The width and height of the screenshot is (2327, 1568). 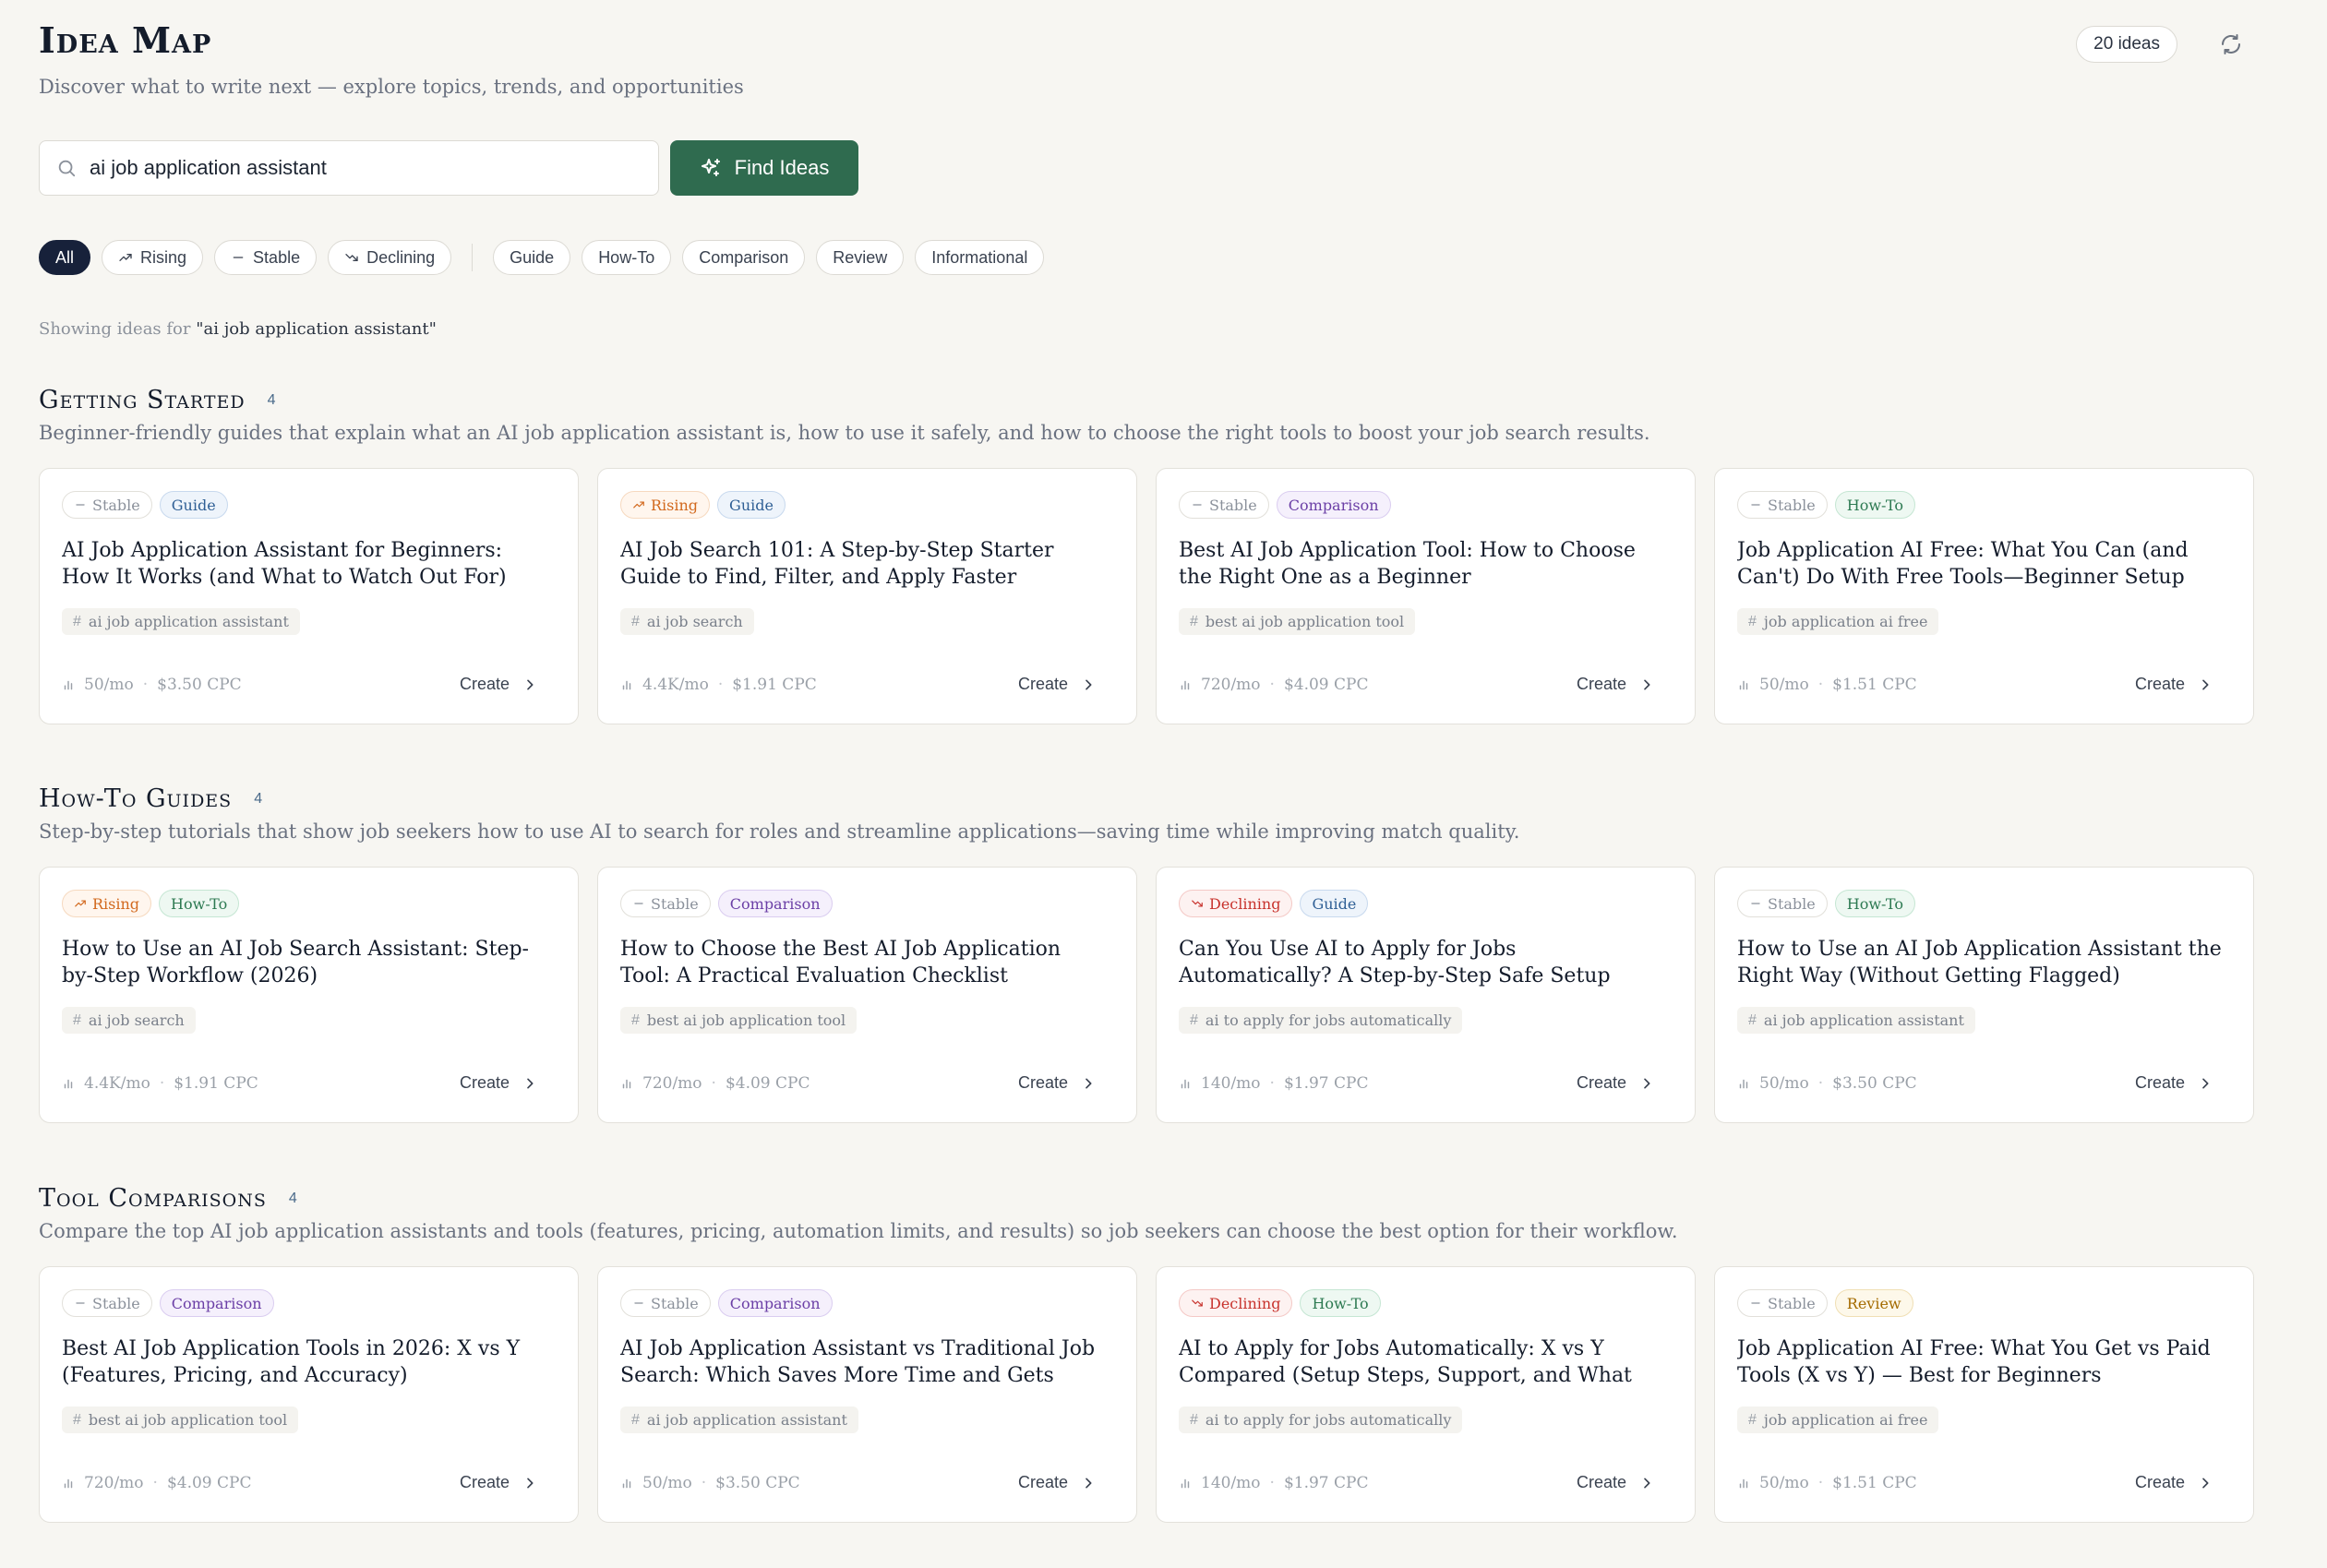 What do you see at coordinates (80, 904) in the screenshot?
I see `trending-up-icon` at bounding box center [80, 904].